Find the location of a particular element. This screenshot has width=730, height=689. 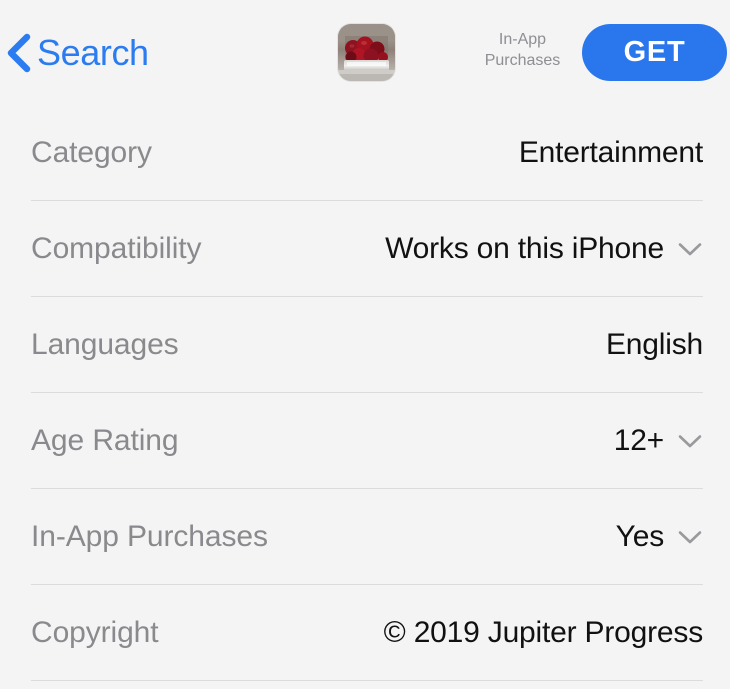

row-value-in-app-purchases: Yes is located at coordinates (640, 536).